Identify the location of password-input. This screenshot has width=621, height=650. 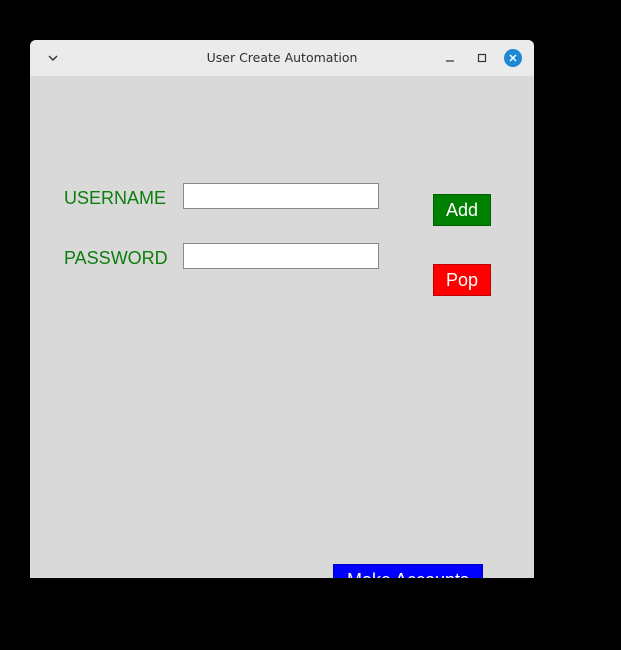
(281, 256).